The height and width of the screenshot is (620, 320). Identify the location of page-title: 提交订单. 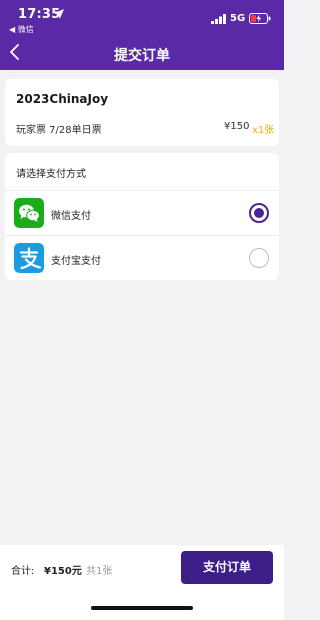
(142, 56).